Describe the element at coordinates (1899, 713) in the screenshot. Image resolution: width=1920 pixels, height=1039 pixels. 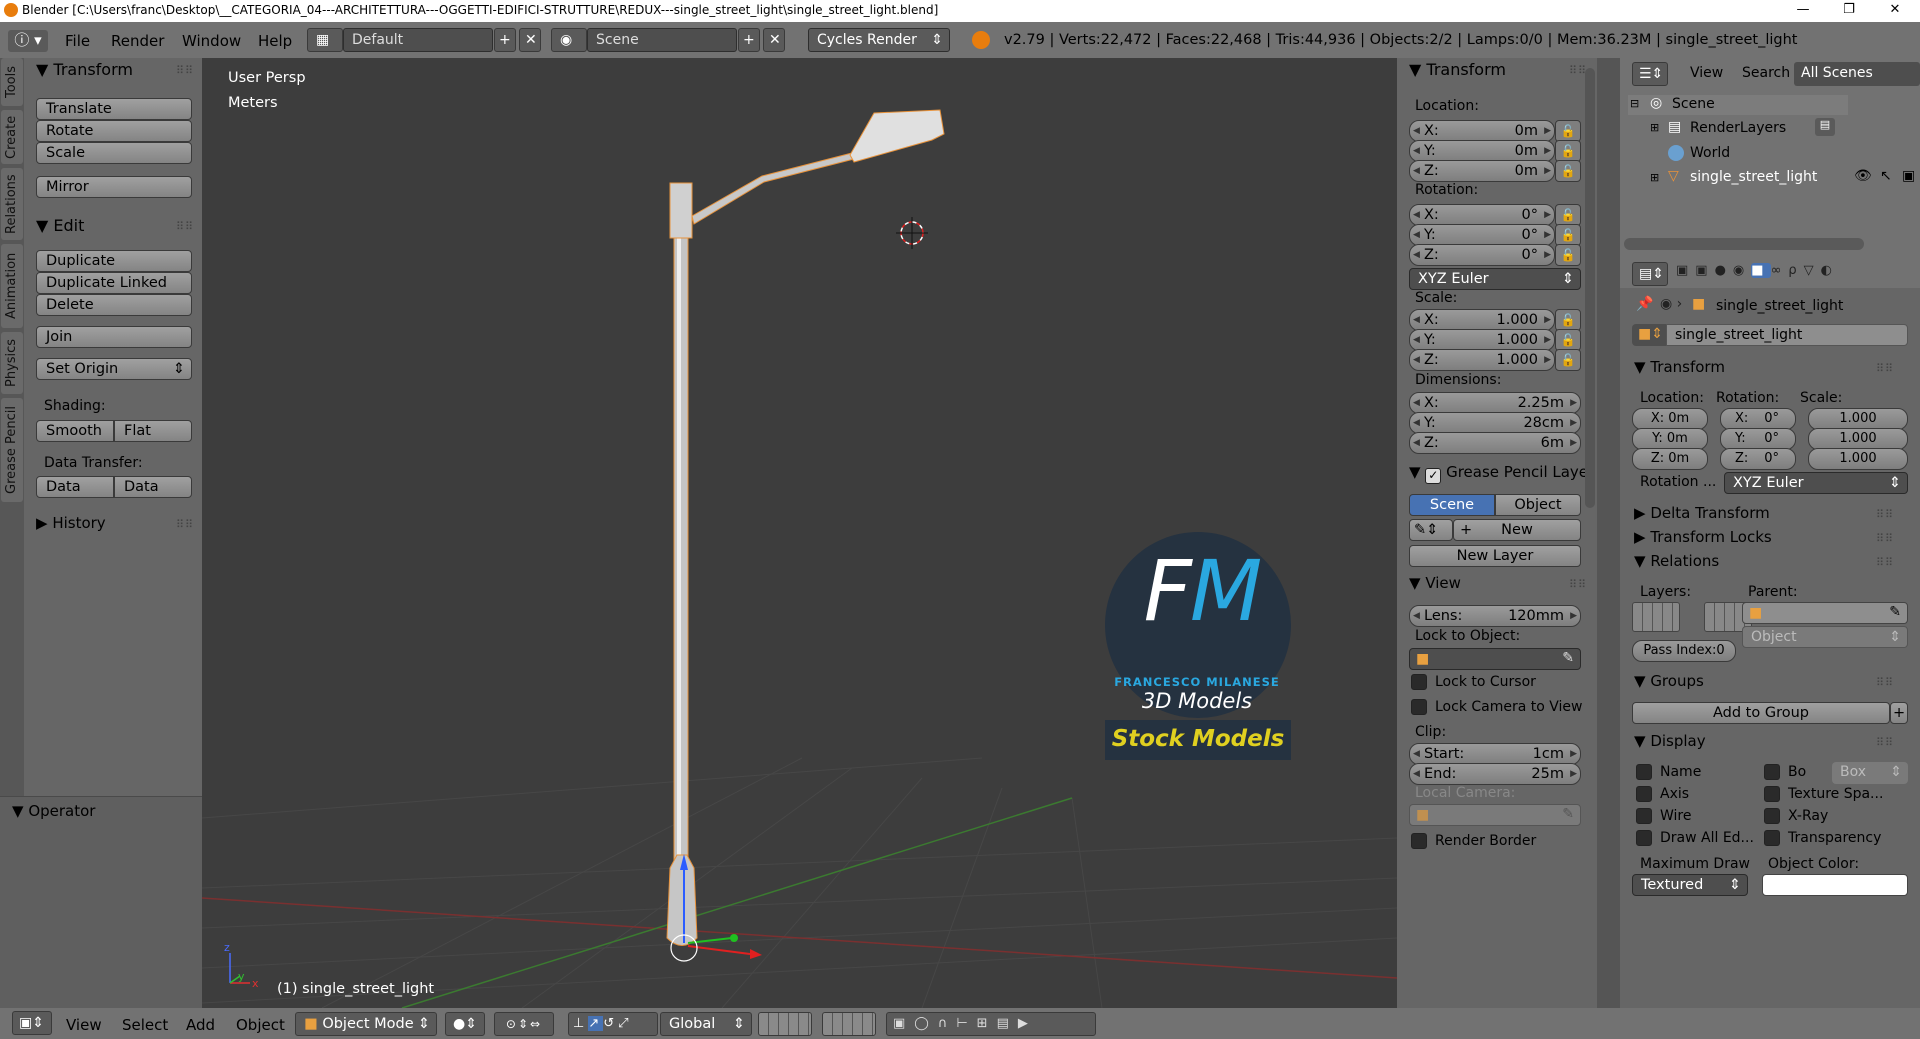
I see `plus-icon: +` at that location.